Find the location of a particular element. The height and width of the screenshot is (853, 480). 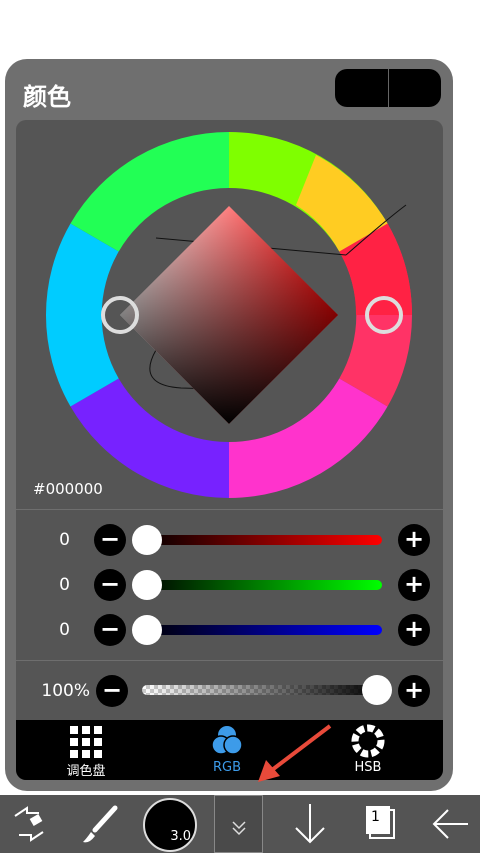

tab-palette-label: 调色盘 is located at coordinates (86, 771).